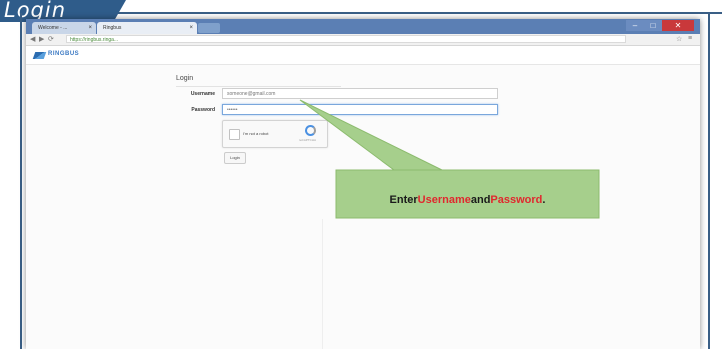  What do you see at coordinates (21, 181) in the screenshot?
I see `slide-left-border` at bounding box center [21, 181].